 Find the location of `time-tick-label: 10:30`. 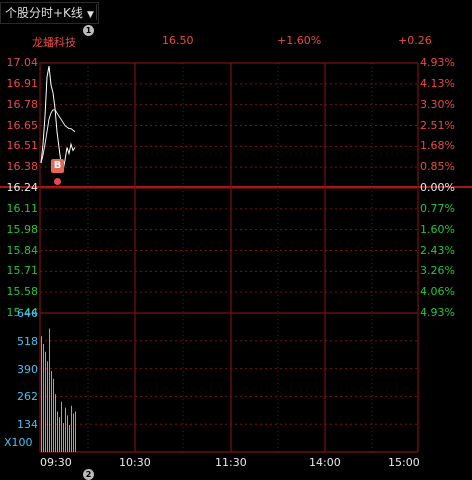

time-tick-label: 10:30 is located at coordinates (135, 462).